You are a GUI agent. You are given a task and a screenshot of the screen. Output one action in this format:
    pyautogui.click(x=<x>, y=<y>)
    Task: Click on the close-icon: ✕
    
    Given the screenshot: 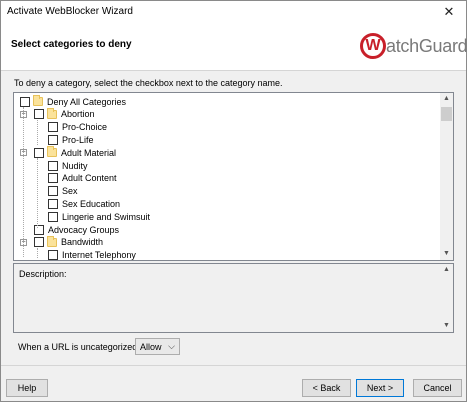 What is the action you would take?
    pyautogui.click(x=449, y=12)
    